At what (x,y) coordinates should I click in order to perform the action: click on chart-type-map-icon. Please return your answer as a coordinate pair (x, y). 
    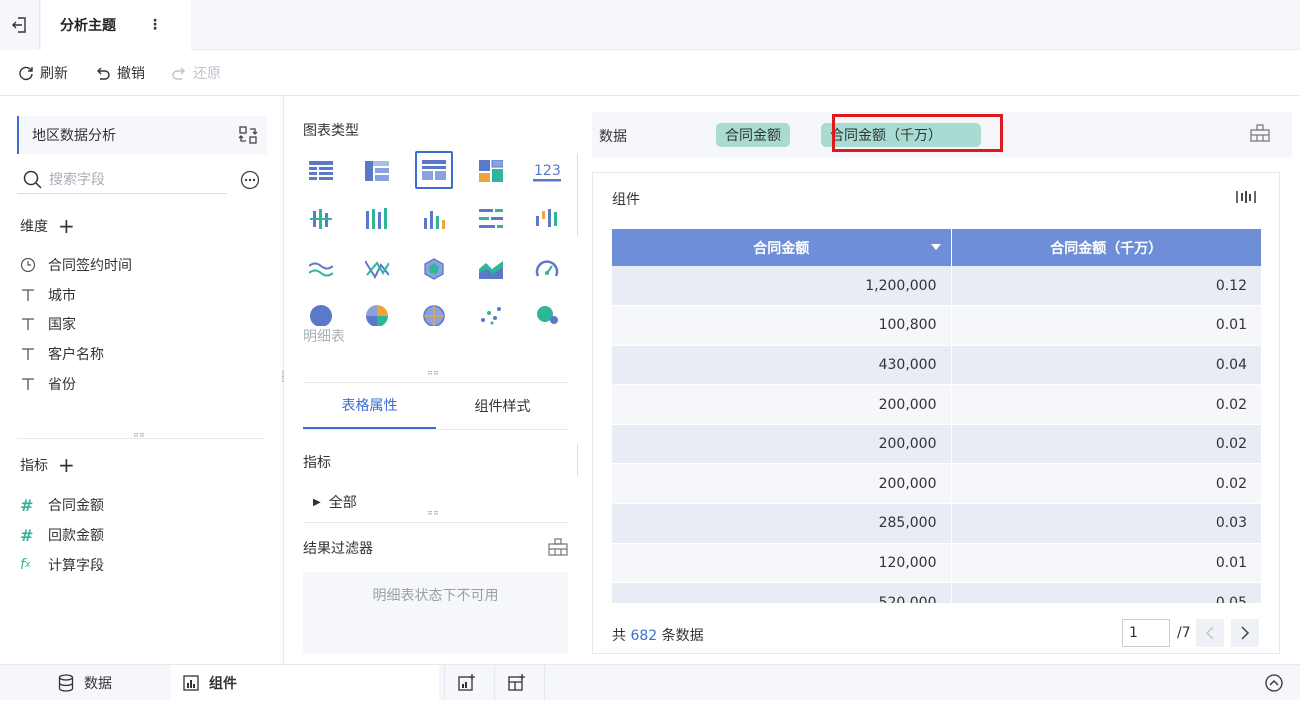
    Looking at the image, I should click on (434, 312).